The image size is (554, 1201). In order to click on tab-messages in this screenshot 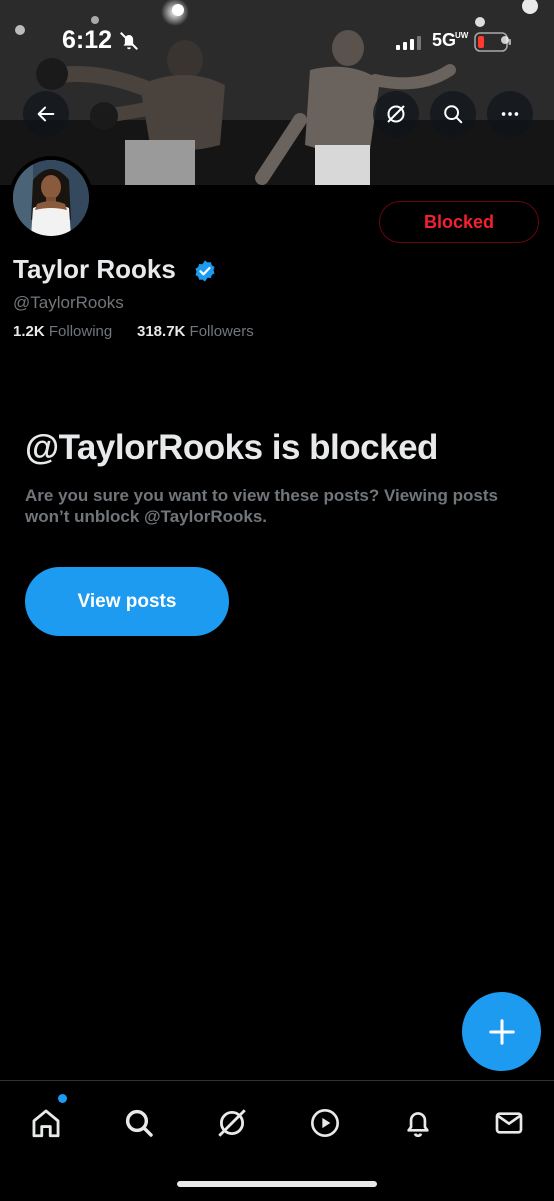, I will do `click(509, 1123)`.